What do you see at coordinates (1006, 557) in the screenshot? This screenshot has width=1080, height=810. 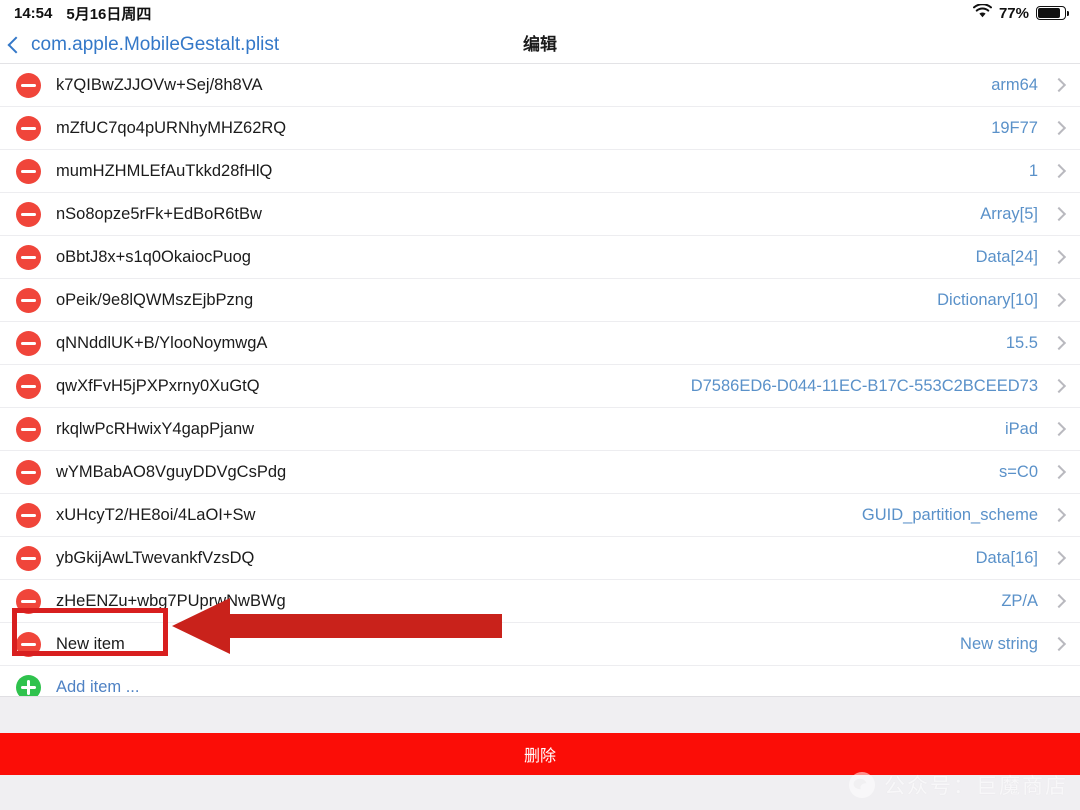 I see `row-value-label: Data[16]` at bounding box center [1006, 557].